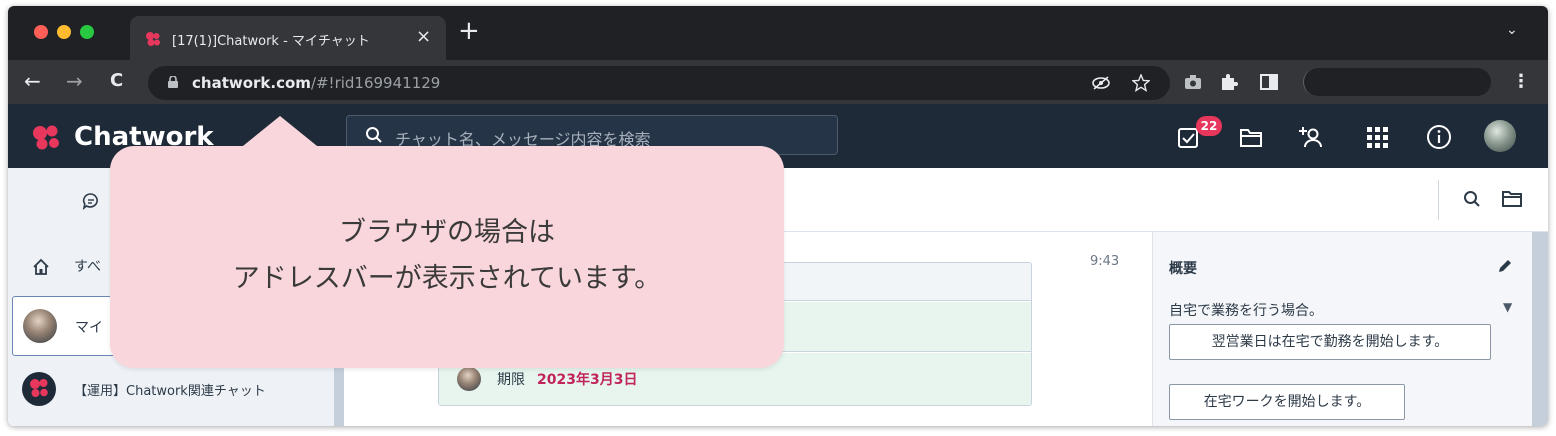 This screenshot has height=436, width=1556. What do you see at coordinates (280, 133) in the screenshot?
I see `callout-pointer` at bounding box center [280, 133].